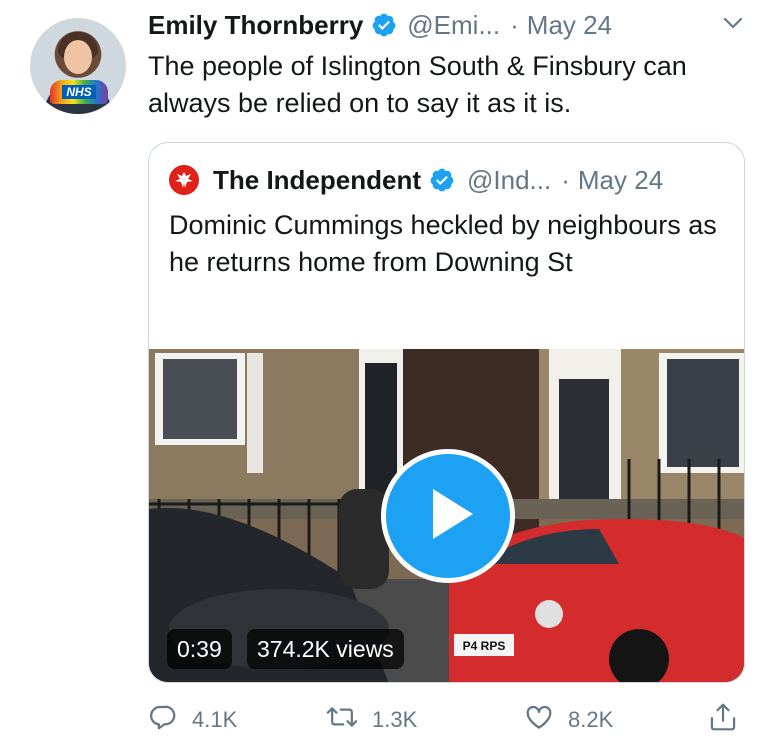 The image size is (776, 750). I want to click on retweet-button: 1.3K, so click(371, 720).